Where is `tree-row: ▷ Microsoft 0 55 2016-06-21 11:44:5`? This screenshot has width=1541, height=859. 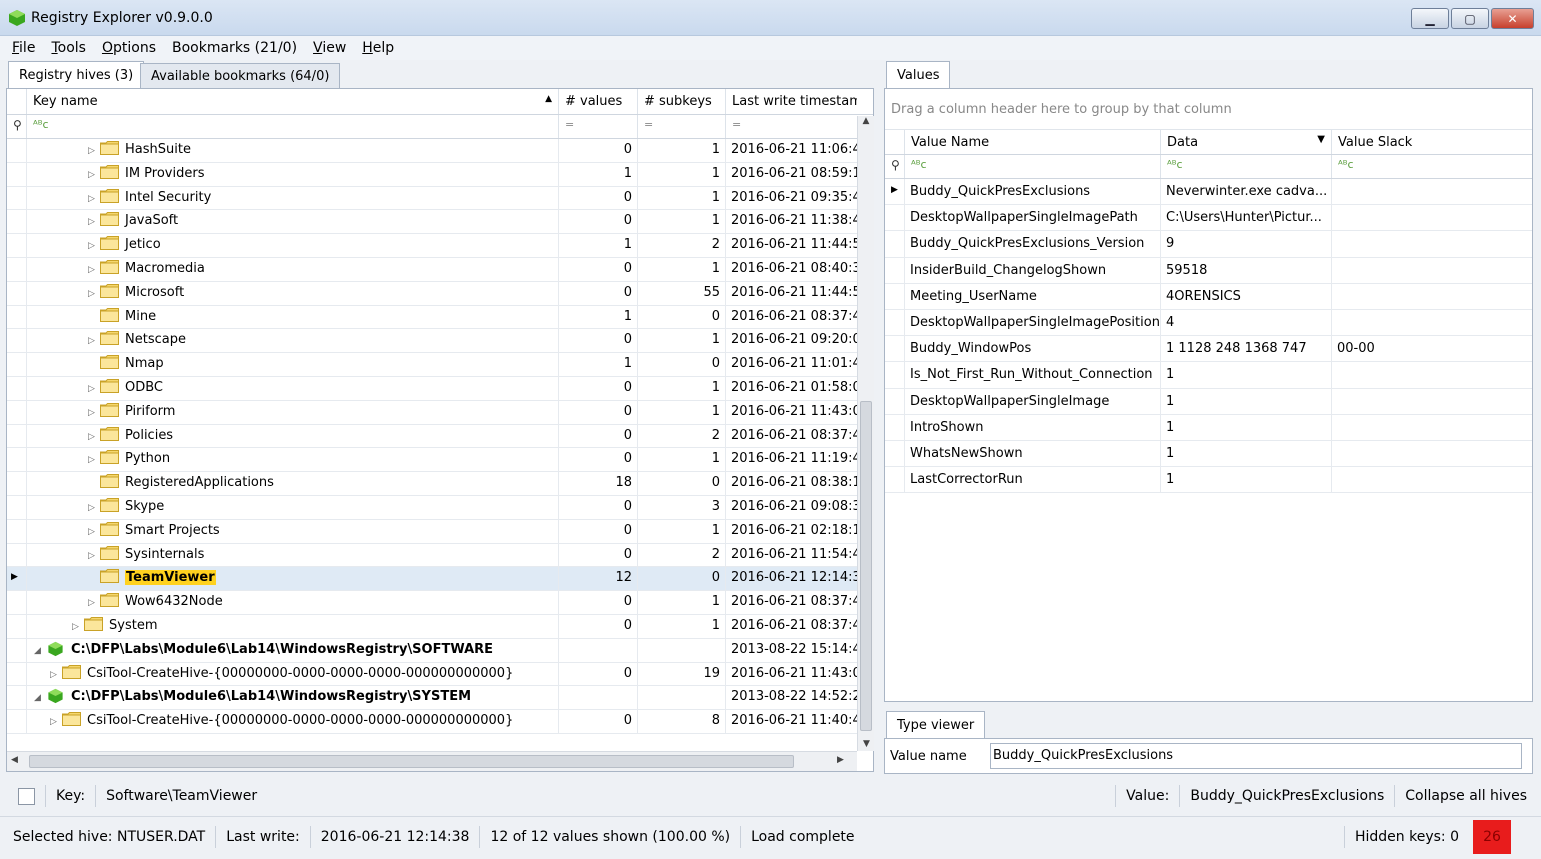 tree-row: ▷ Microsoft 0 55 2016-06-21 11:44:5 is located at coordinates (432, 293).